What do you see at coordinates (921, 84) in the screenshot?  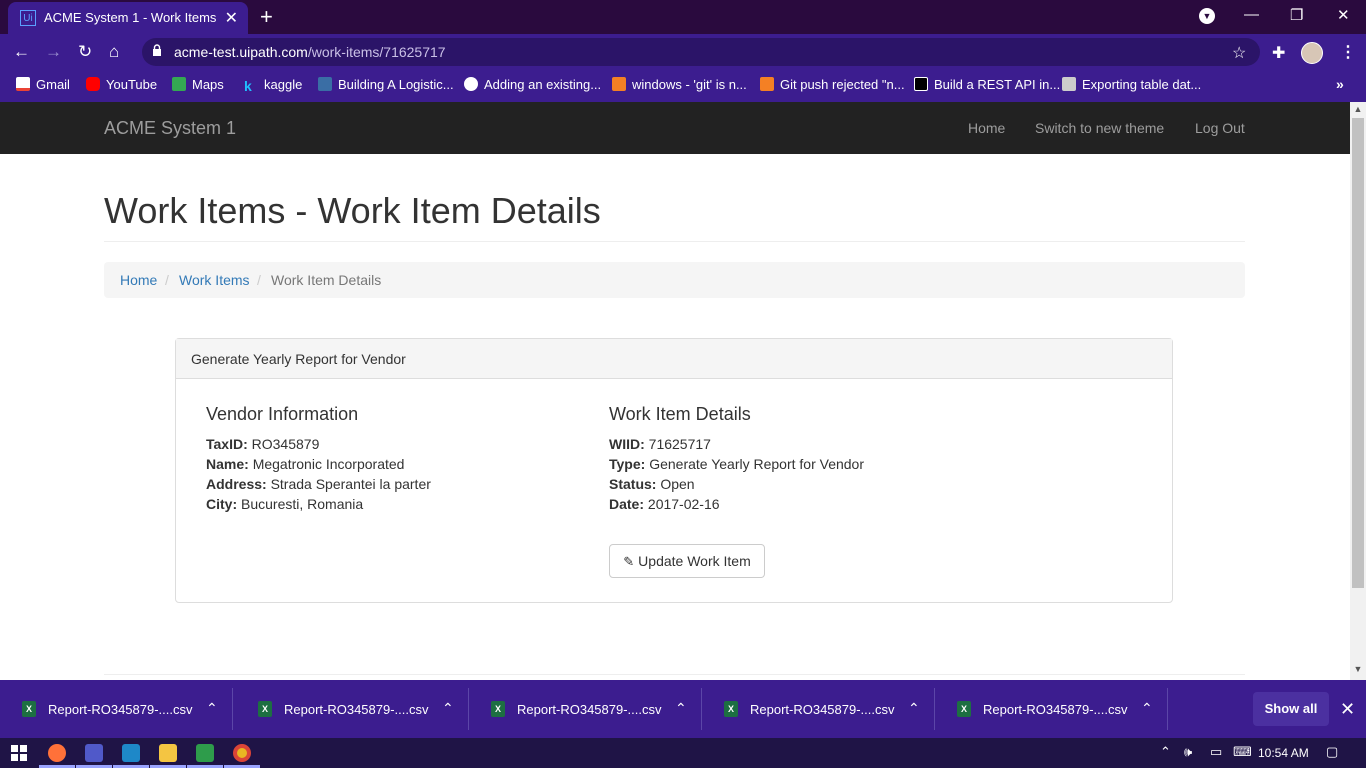 I see `medium-icon` at bounding box center [921, 84].